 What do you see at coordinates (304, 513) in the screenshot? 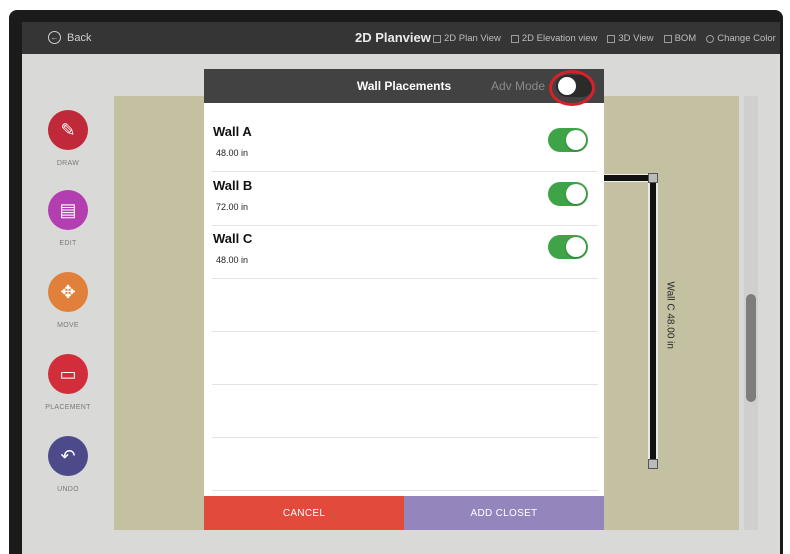
I see `cancel-button: CANCEL` at bounding box center [304, 513].